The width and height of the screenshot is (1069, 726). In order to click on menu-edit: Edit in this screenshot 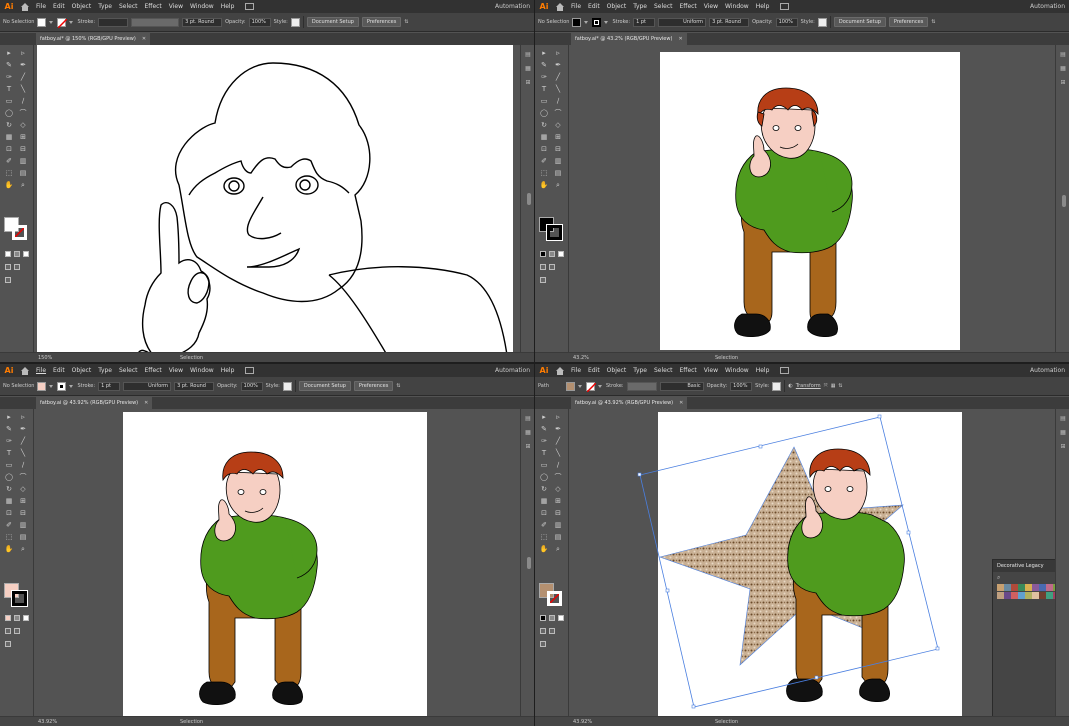, I will do `click(59, 6)`.